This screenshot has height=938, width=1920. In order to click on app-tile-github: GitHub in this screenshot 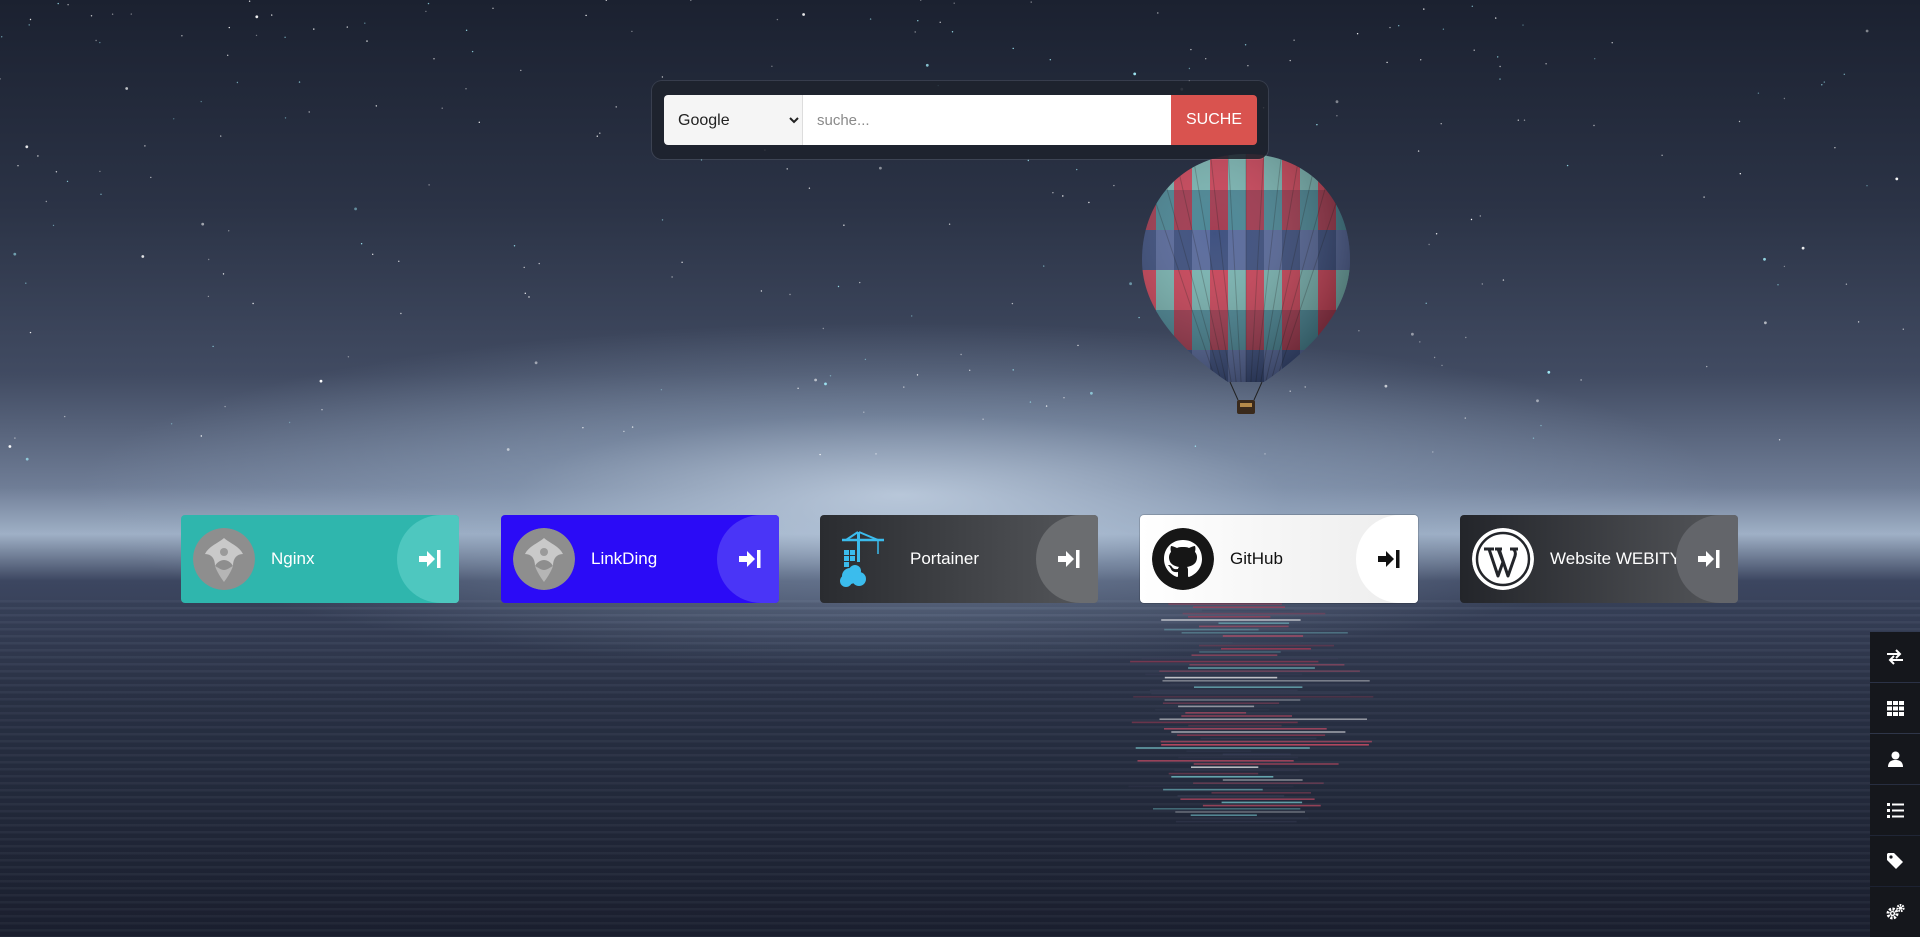, I will do `click(1279, 559)`.